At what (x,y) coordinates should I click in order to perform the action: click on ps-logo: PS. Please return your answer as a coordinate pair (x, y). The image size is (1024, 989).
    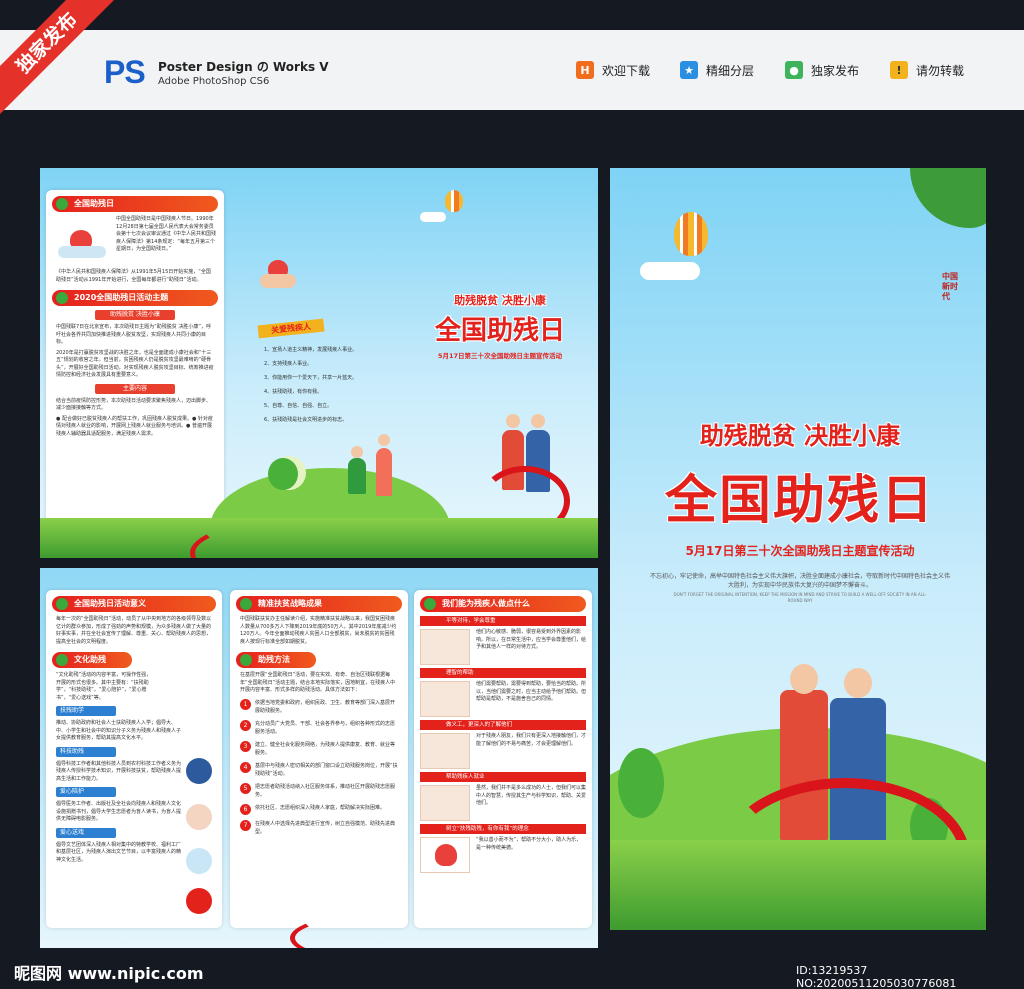
    Looking at the image, I should click on (125, 72).